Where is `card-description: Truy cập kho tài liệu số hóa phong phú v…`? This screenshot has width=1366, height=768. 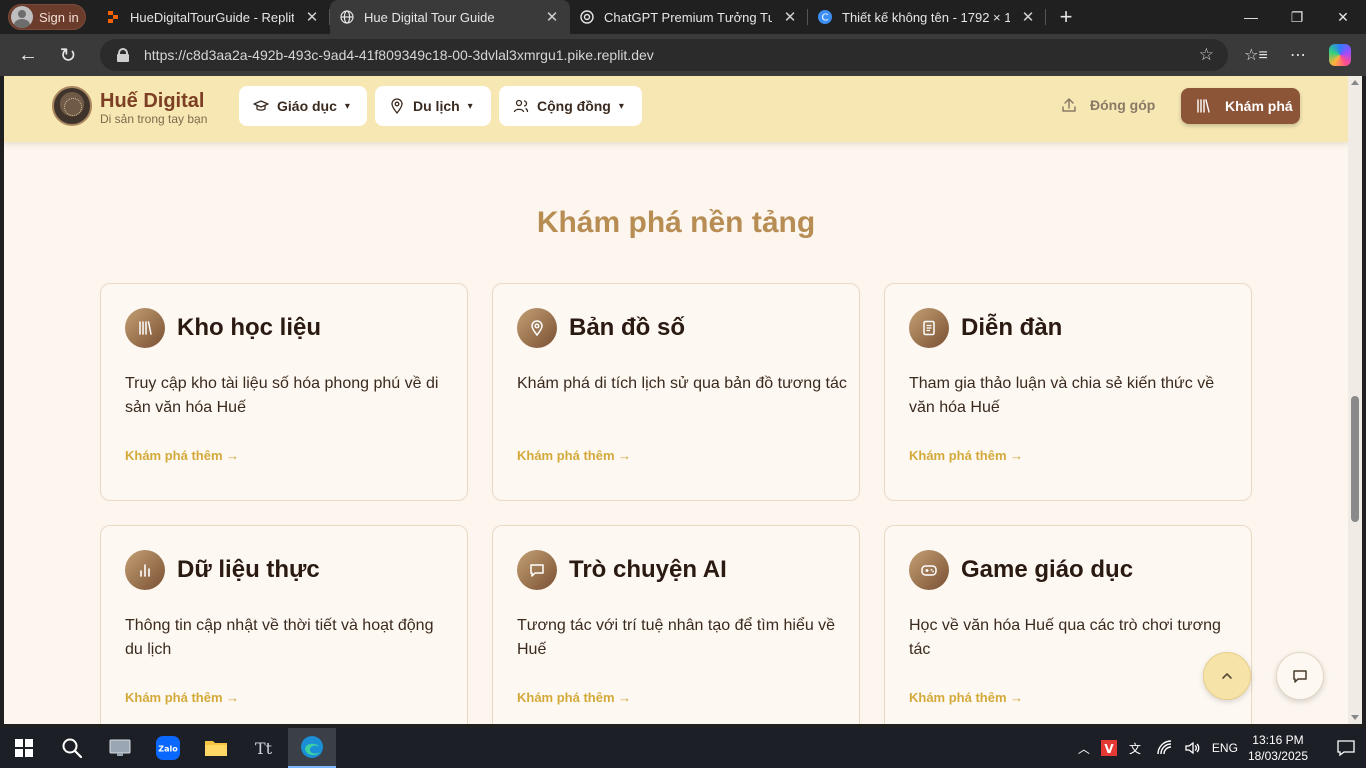 card-description: Truy cập kho tài liệu số hóa phong phú v… is located at coordinates (282, 395).